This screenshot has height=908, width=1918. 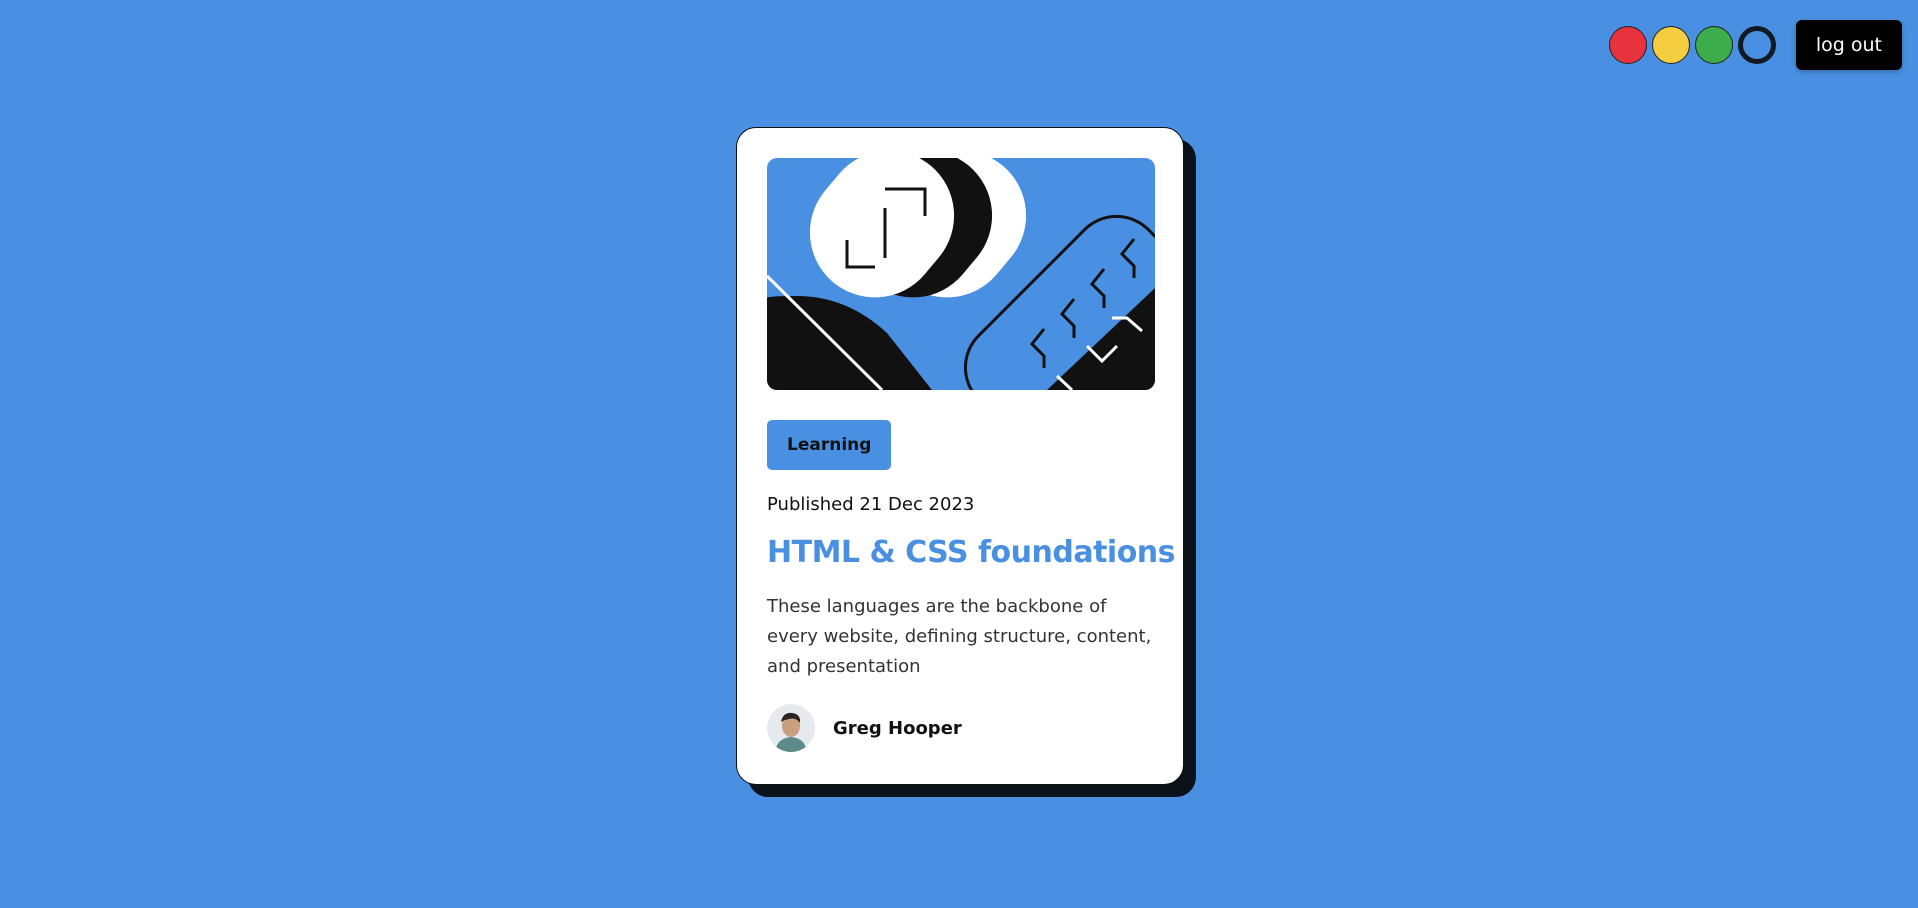 What do you see at coordinates (1627, 45) in the screenshot?
I see `theme-red-swatch` at bounding box center [1627, 45].